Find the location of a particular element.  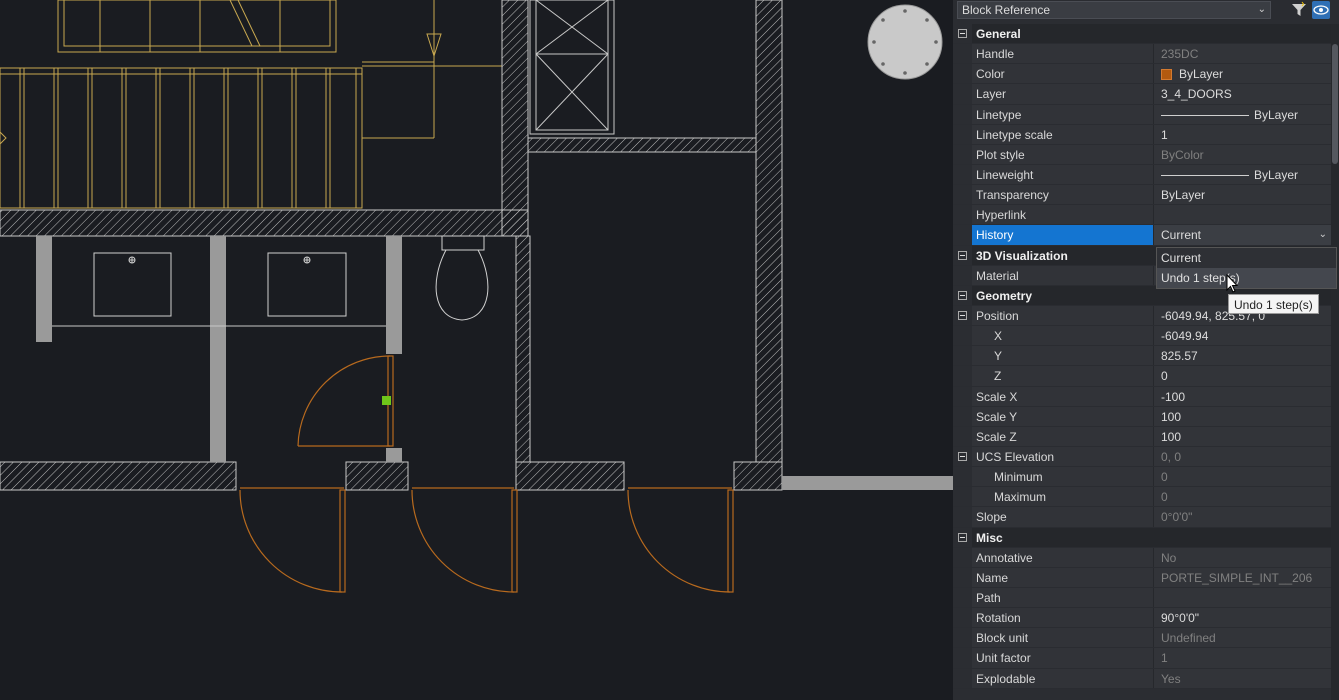

property-row: Scale X -100 is located at coordinates (1142, 396).